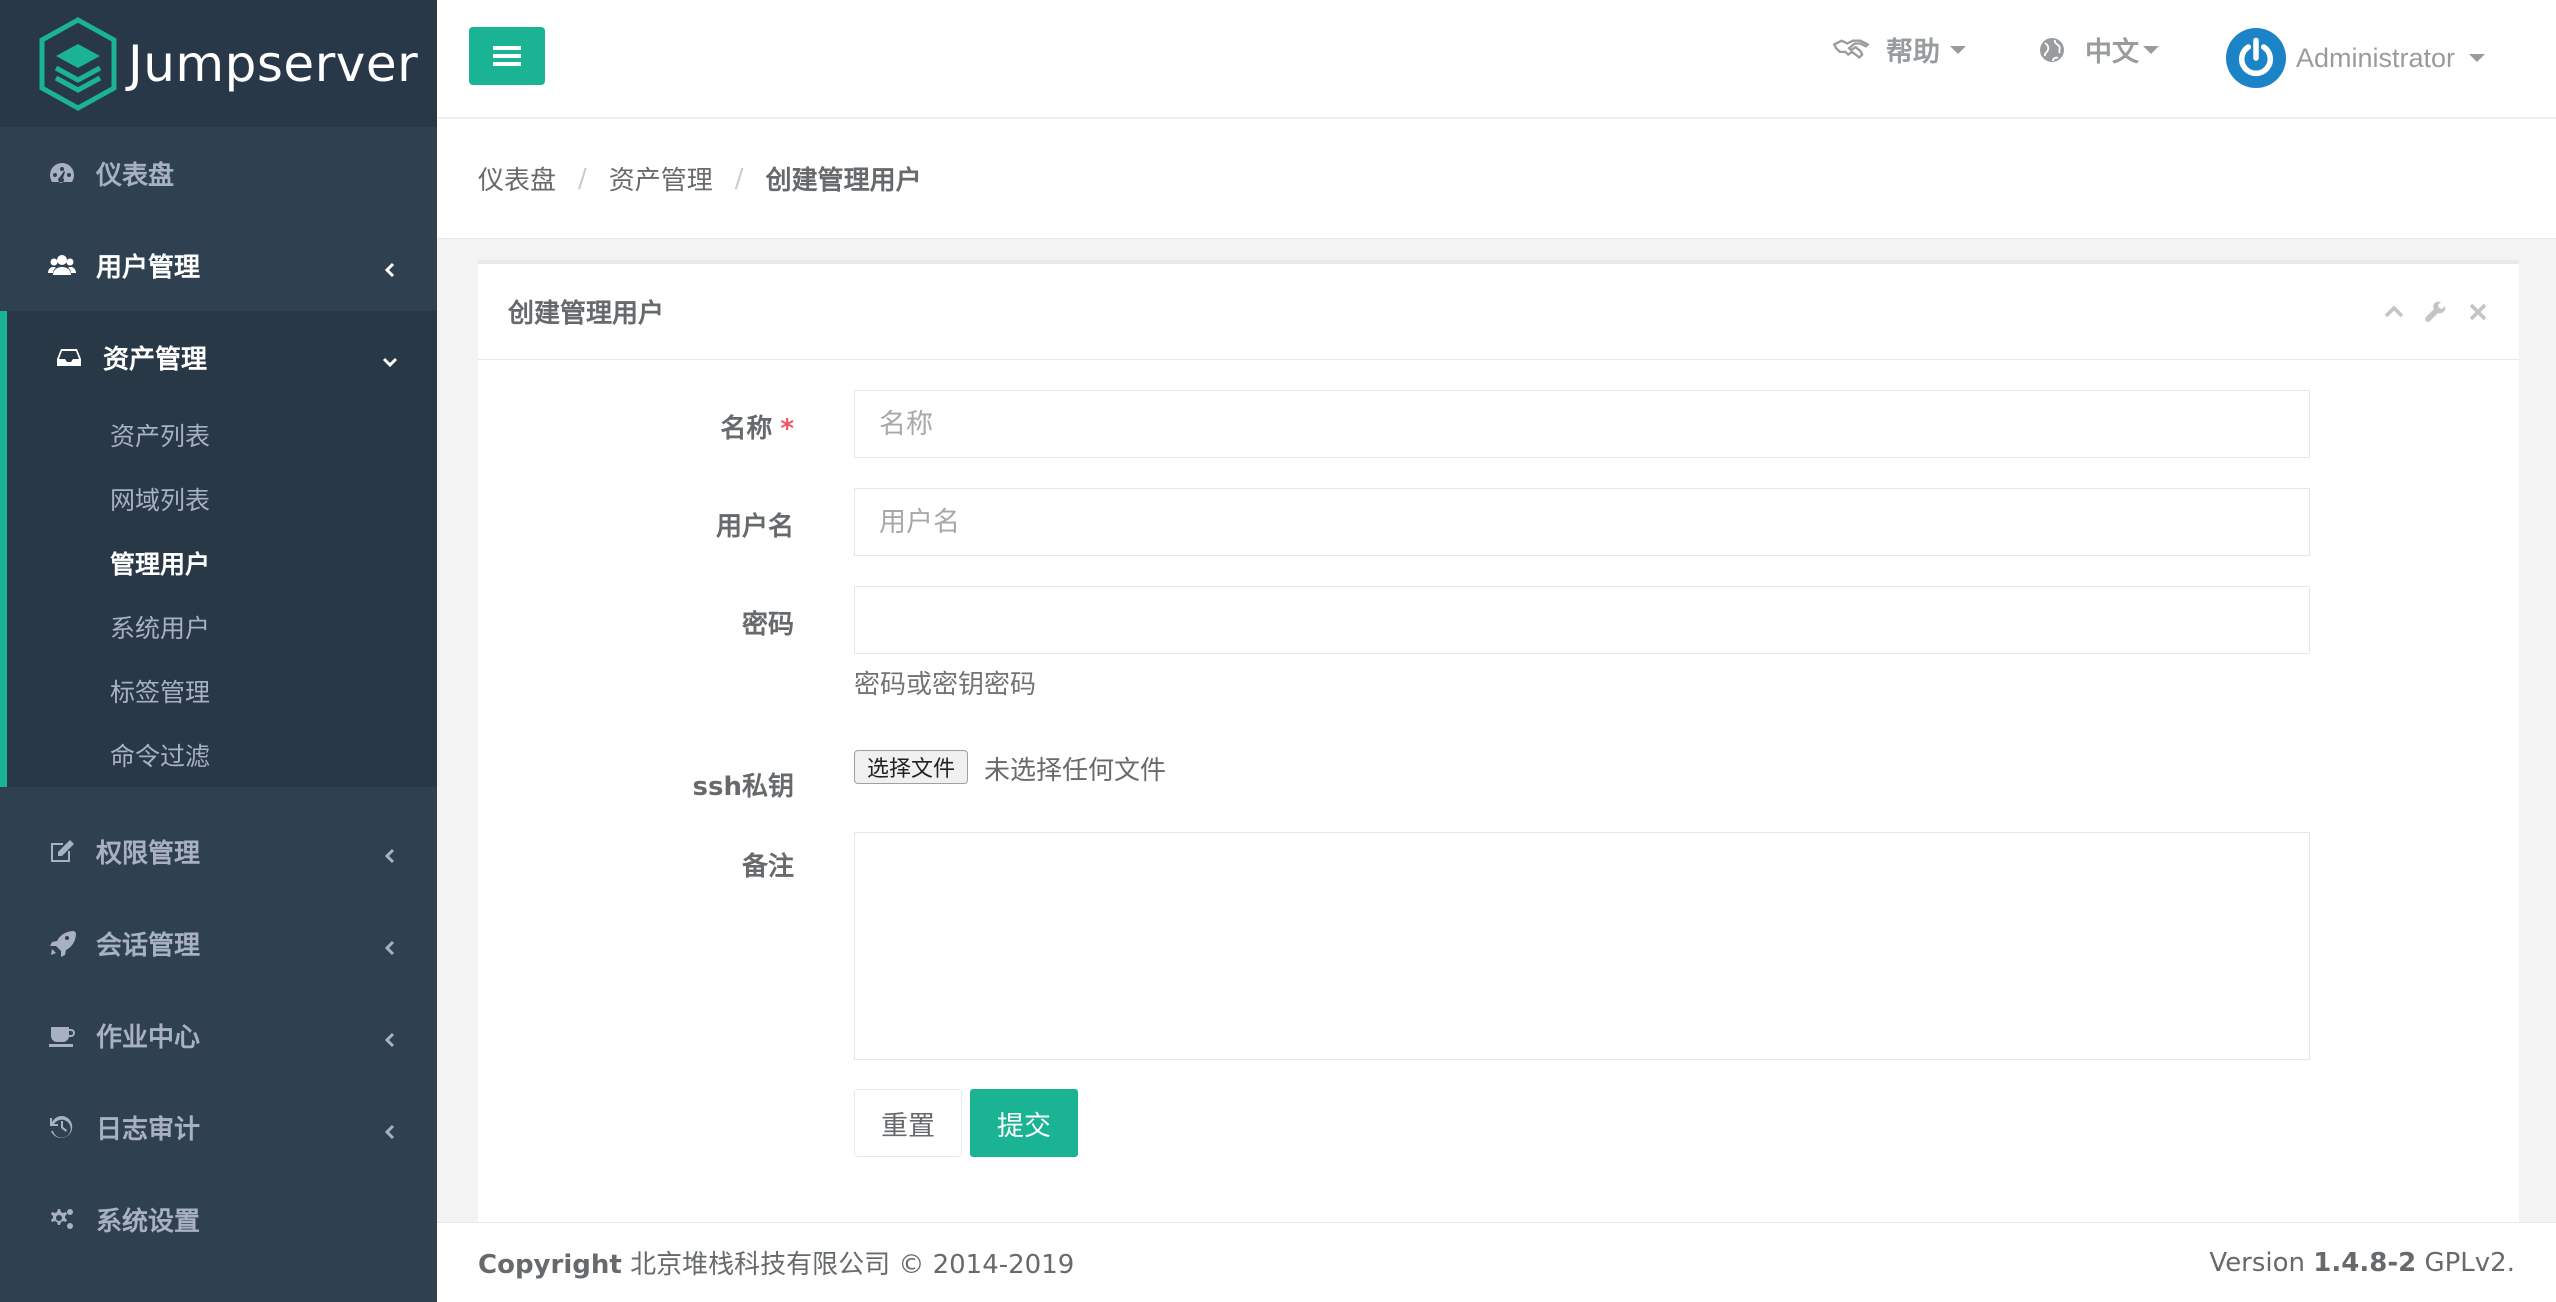 Image resolution: width=2556 pixels, height=1302 pixels. I want to click on breadcrumb-item-current: 创建管理用户, so click(843, 181).